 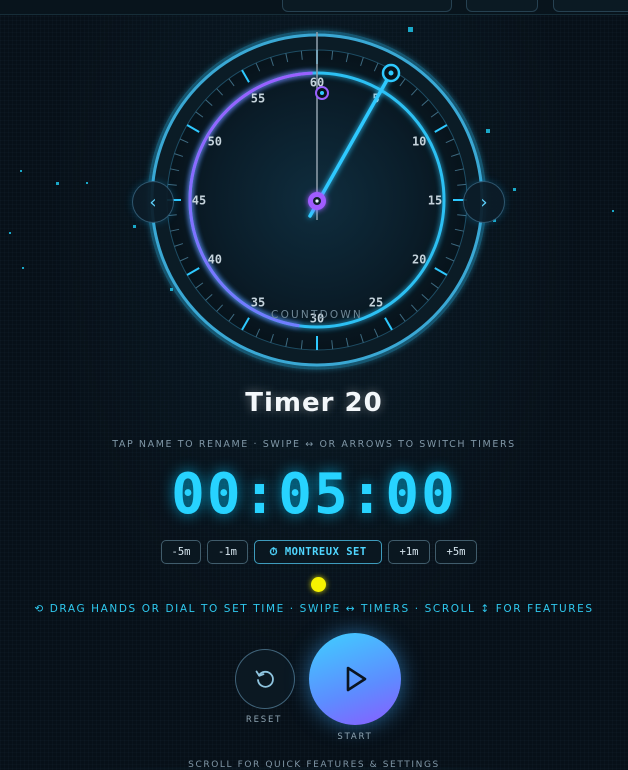 What do you see at coordinates (419, 260) in the screenshot?
I see `dial-number: 20` at bounding box center [419, 260].